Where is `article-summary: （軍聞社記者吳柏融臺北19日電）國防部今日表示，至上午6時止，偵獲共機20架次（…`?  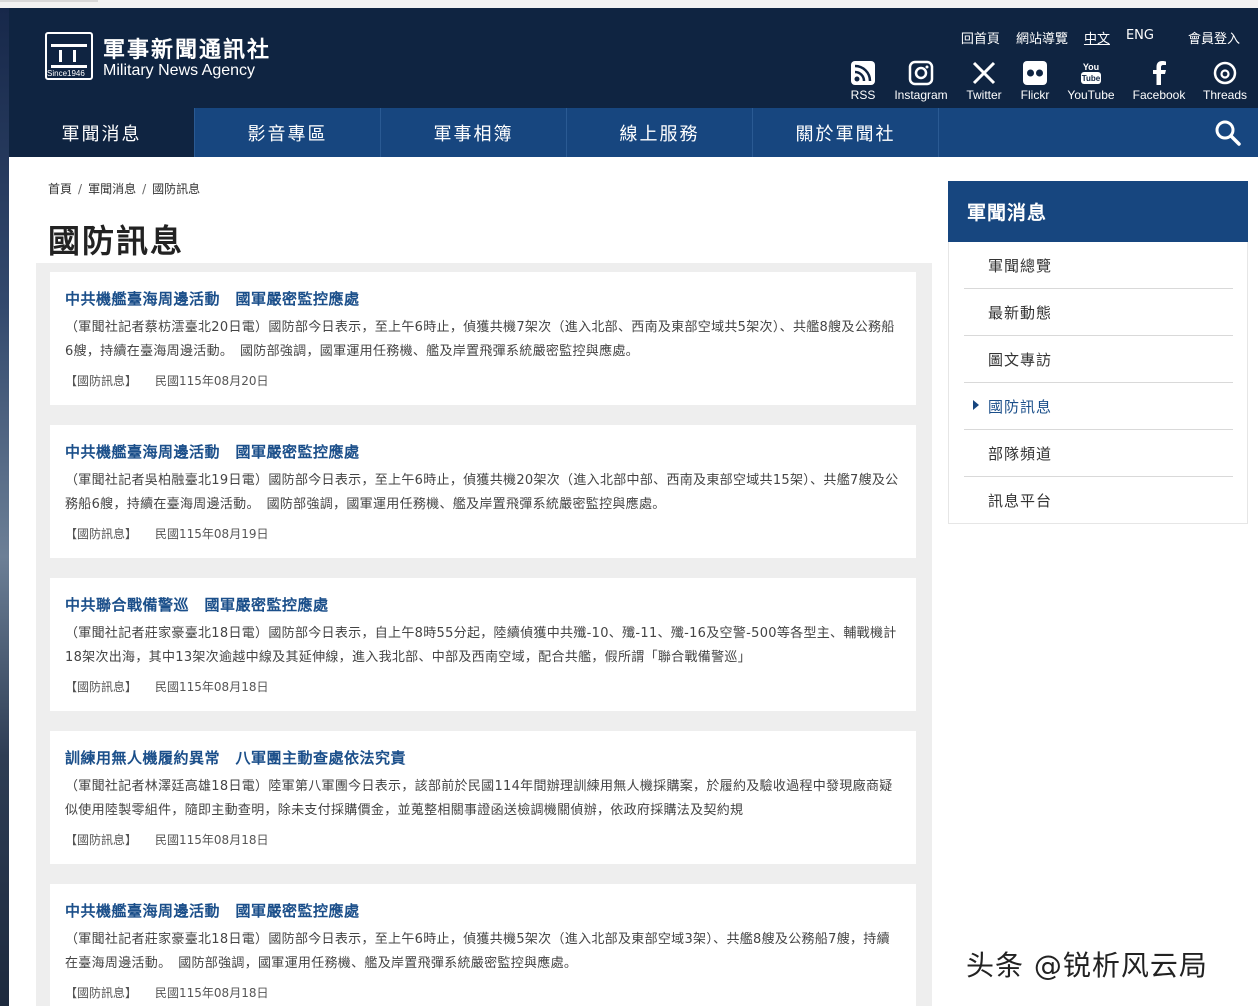
article-summary: （軍聞社記者吳柏融臺北19日電）國防部今日表示，至上午6時止，偵獲共機20架次（… is located at coordinates (482, 492).